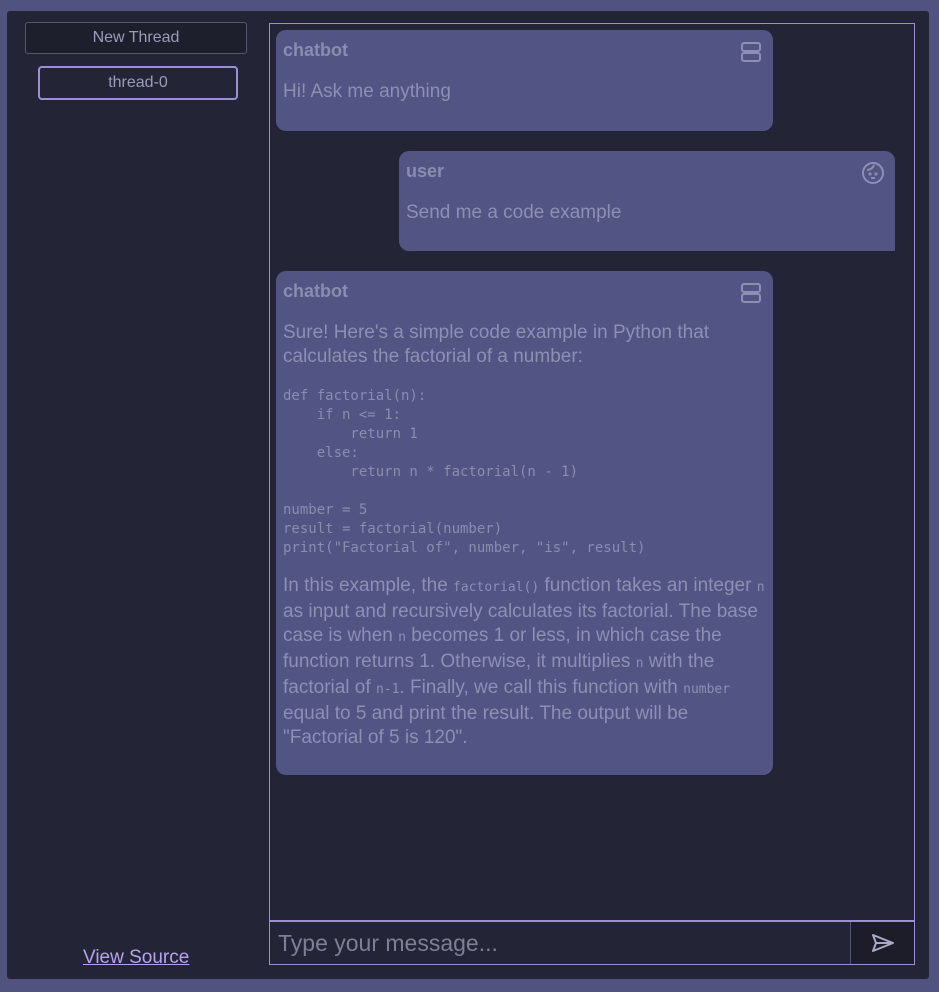 The width and height of the screenshot is (939, 992). I want to click on new-thread-button: New Thread, so click(136, 38).